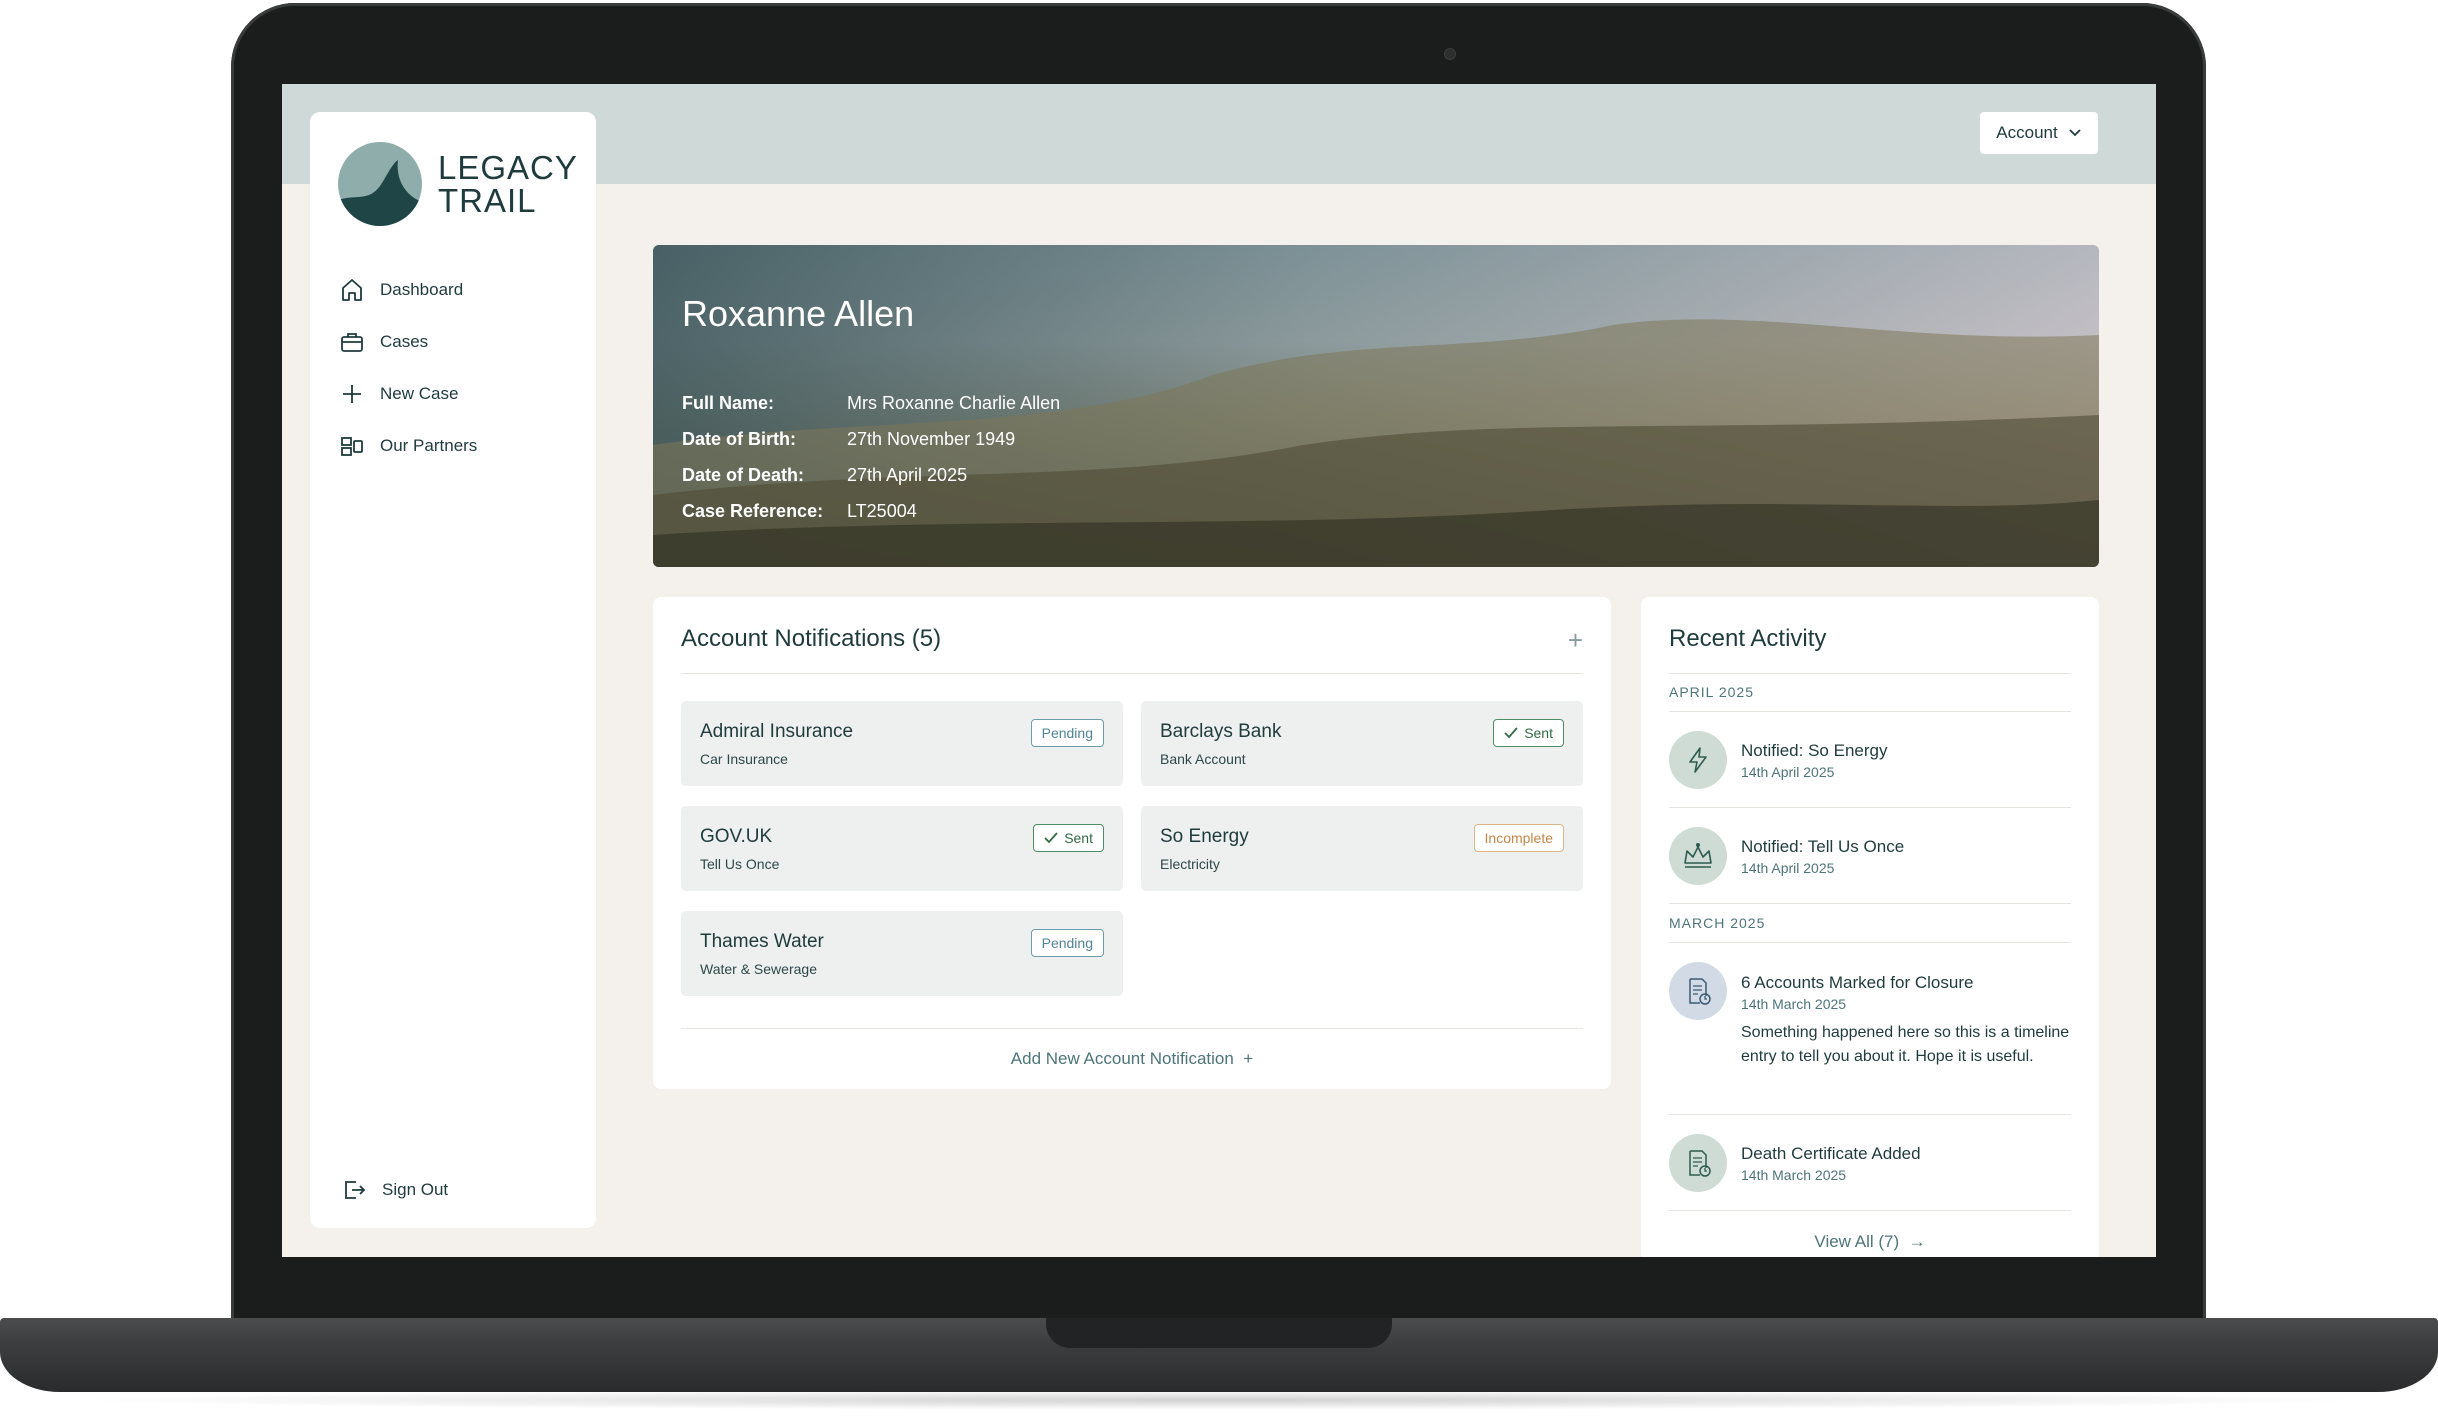 Image resolution: width=2438 pixels, height=1426 pixels. Describe the element at coordinates (902, 848) in the screenshot. I see `notification-tile-govuk: GOV.UK Tell Us Once Sent` at that location.